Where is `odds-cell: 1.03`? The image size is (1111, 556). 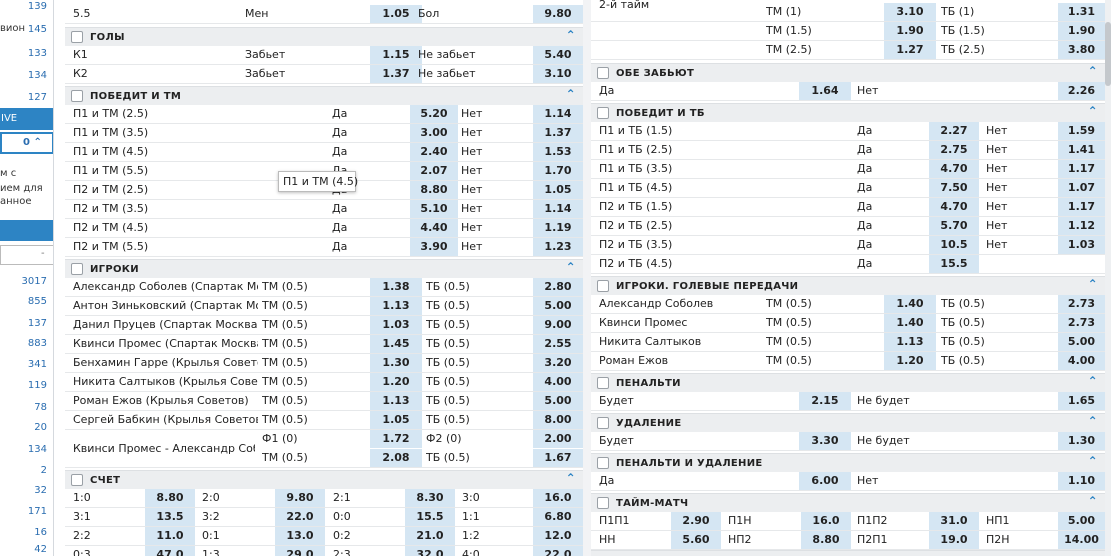
odds-cell: 1.03 is located at coordinates (1081, 245).